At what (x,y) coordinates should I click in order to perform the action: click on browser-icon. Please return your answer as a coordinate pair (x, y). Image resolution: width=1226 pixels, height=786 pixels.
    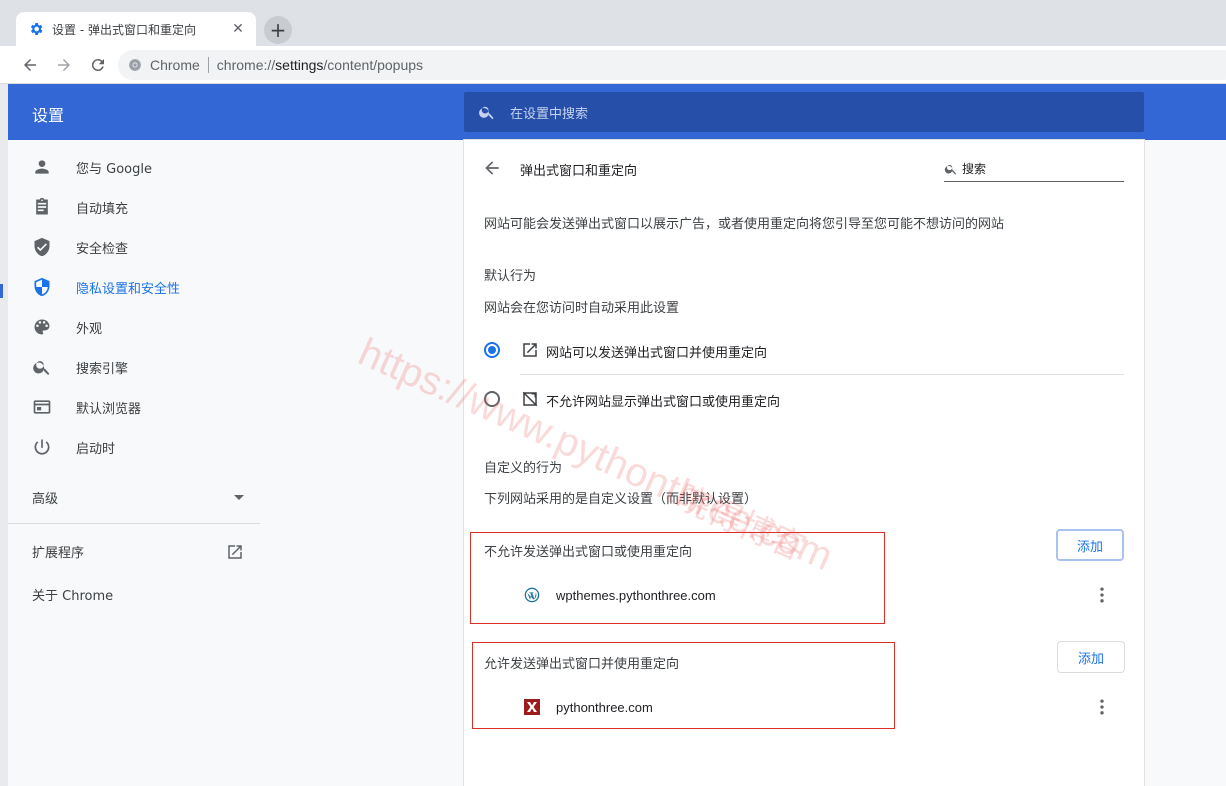
    Looking at the image, I should click on (42, 407).